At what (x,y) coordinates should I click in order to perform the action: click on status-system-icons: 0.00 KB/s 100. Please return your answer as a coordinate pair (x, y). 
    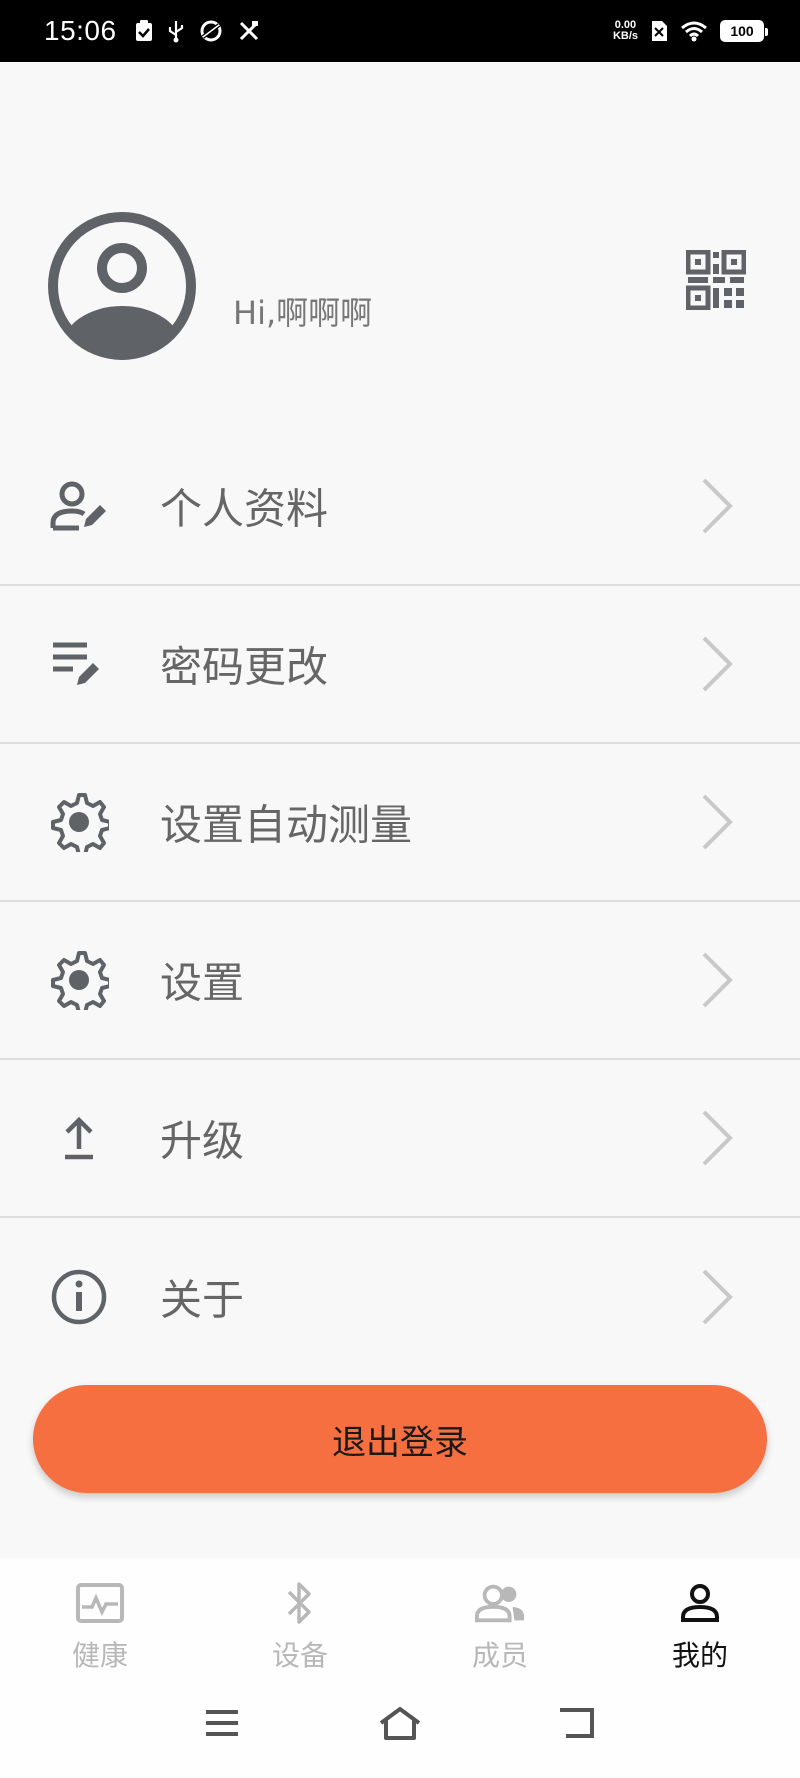
    Looking at the image, I should click on (690, 31).